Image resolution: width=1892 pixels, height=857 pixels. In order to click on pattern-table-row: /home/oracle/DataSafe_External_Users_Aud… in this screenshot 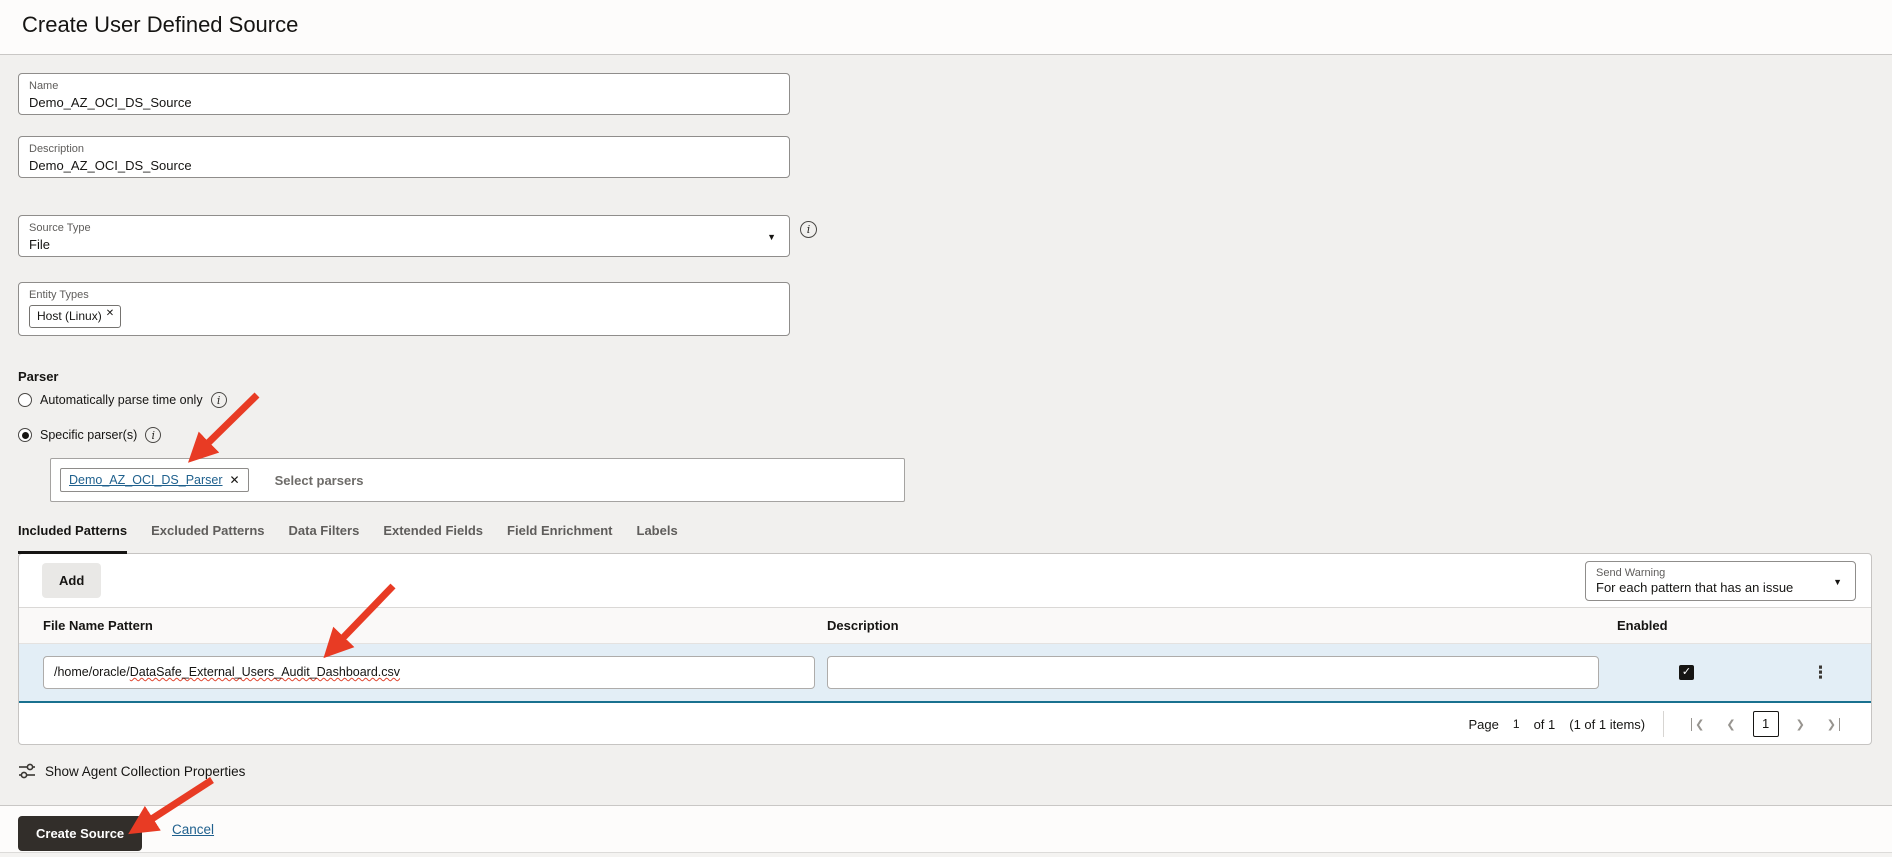, I will do `click(945, 673)`.